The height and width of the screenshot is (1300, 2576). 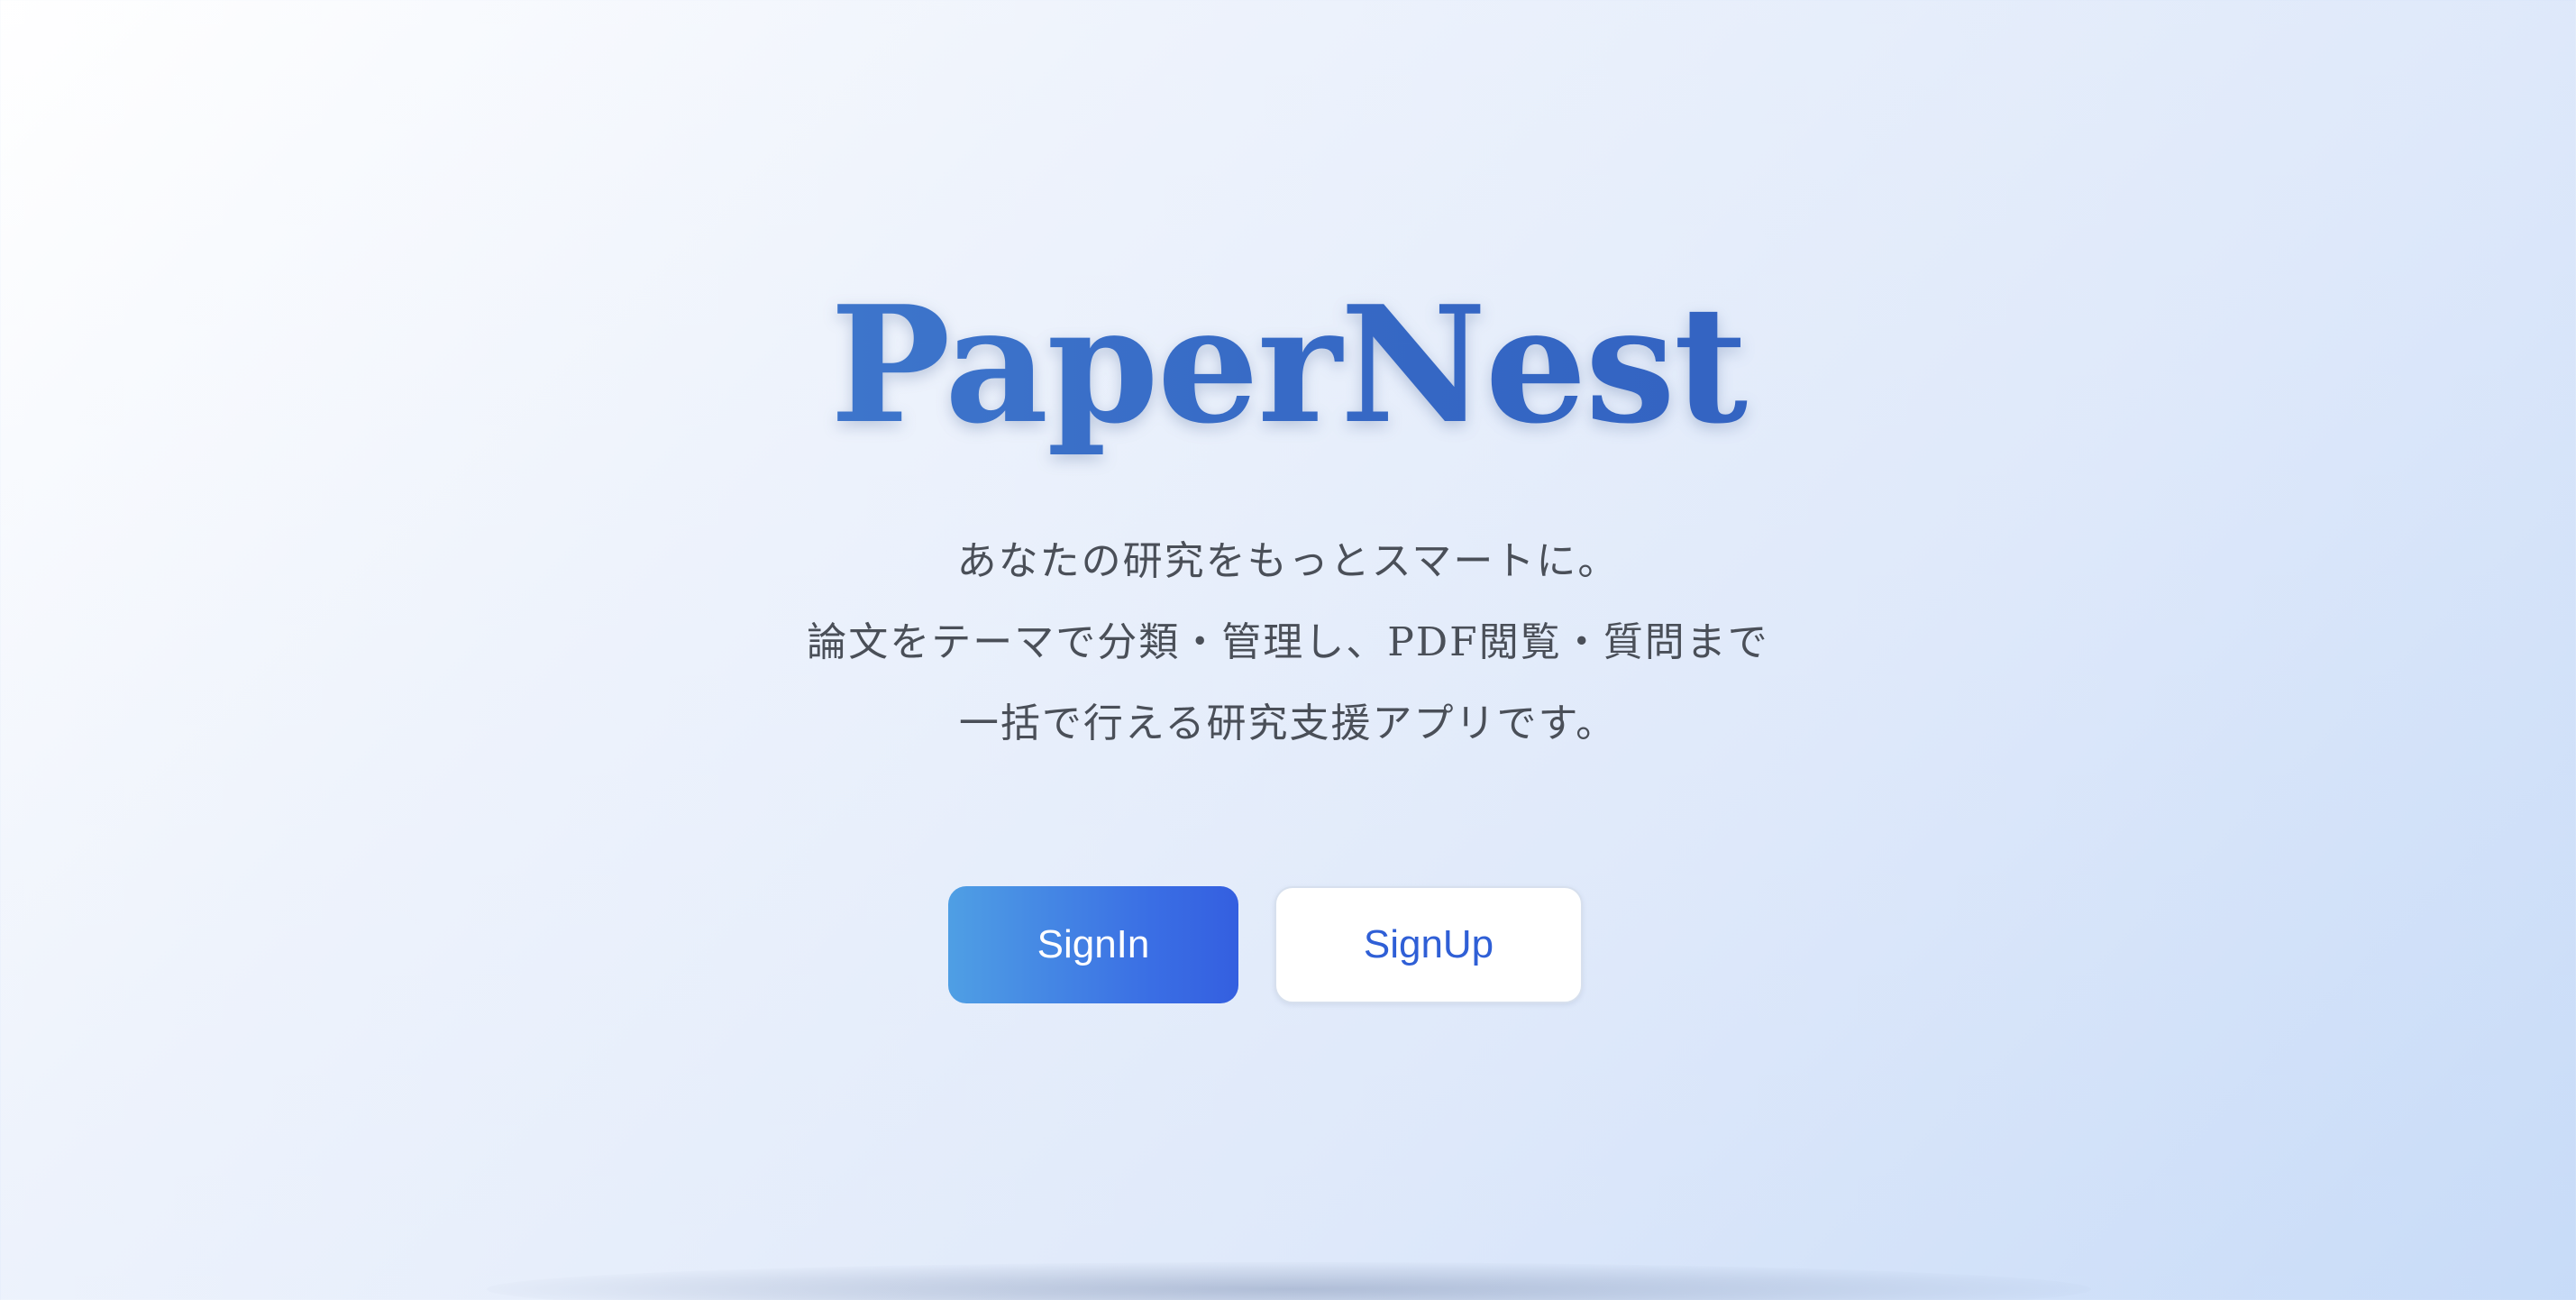 I want to click on bottom-shadow-decoration, so click(x=1289, y=1281).